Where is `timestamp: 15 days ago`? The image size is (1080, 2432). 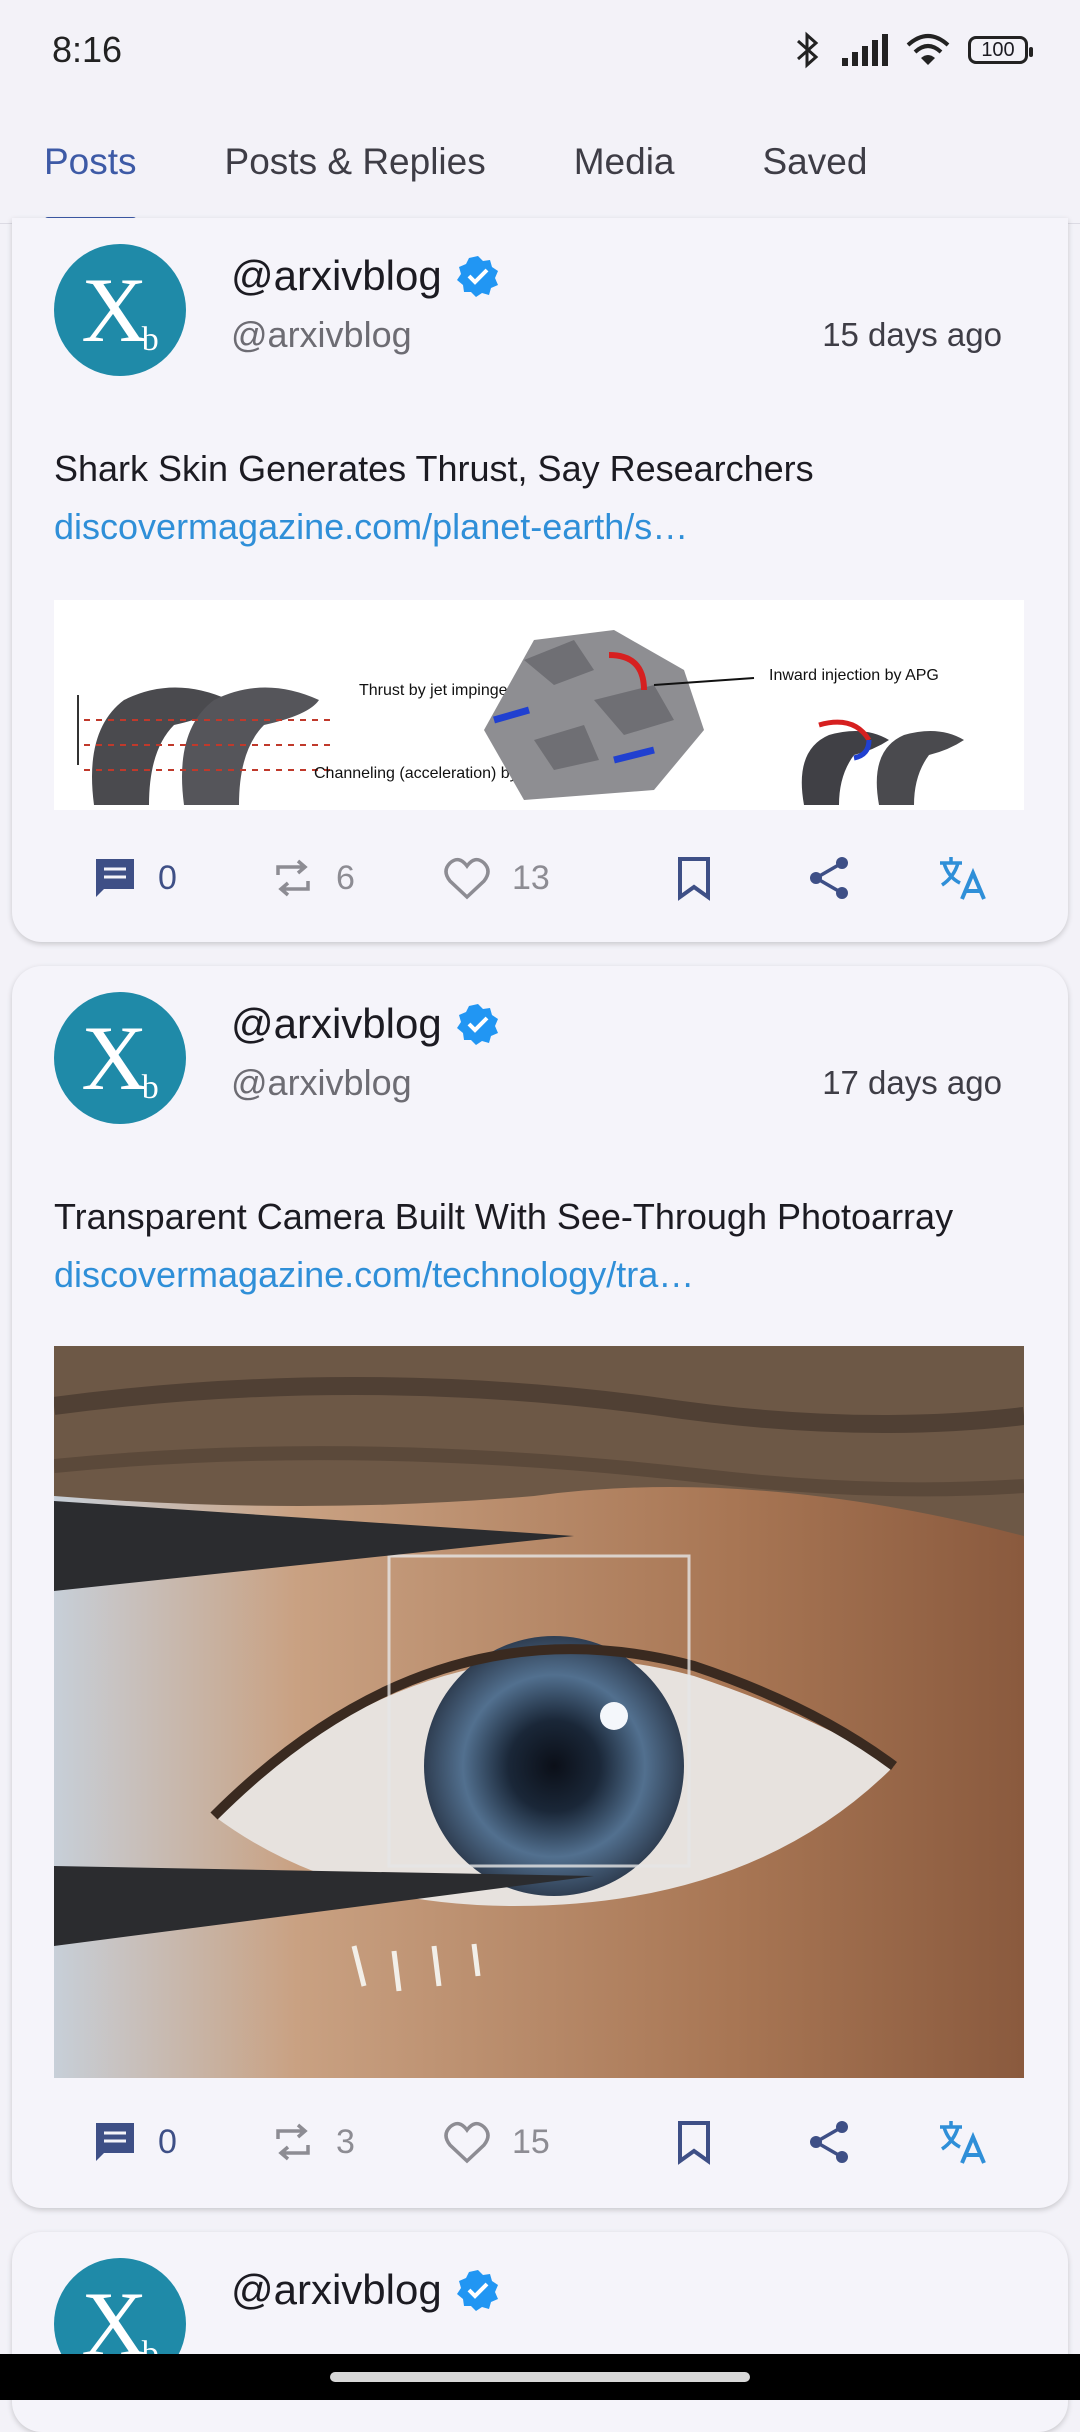
timestamp: 15 days ago is located at coordinates (912, 334).